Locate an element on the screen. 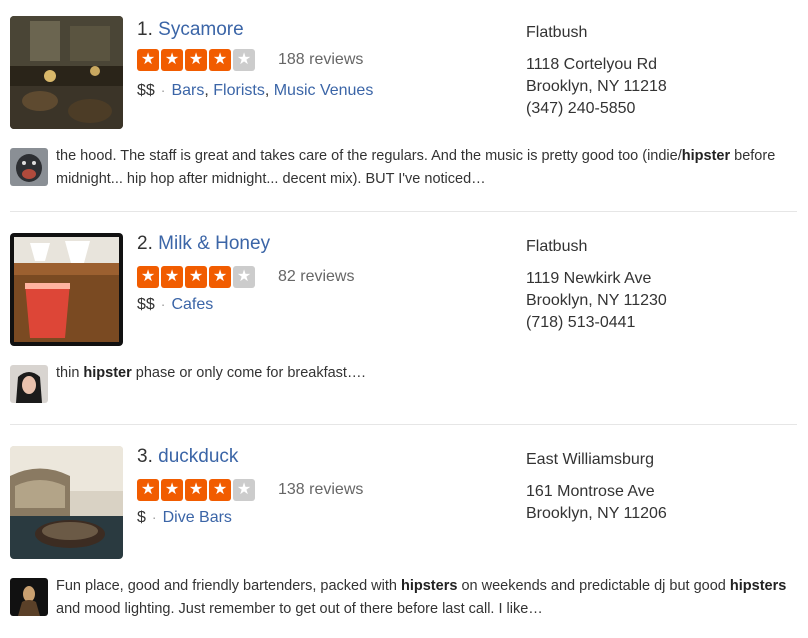  business-name-link: Sycamore is located at coordinates (201, 29).